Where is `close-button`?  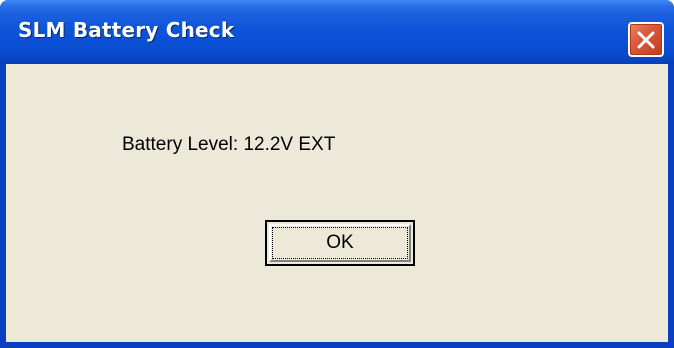
close-button is located at coordinates (646, 39).